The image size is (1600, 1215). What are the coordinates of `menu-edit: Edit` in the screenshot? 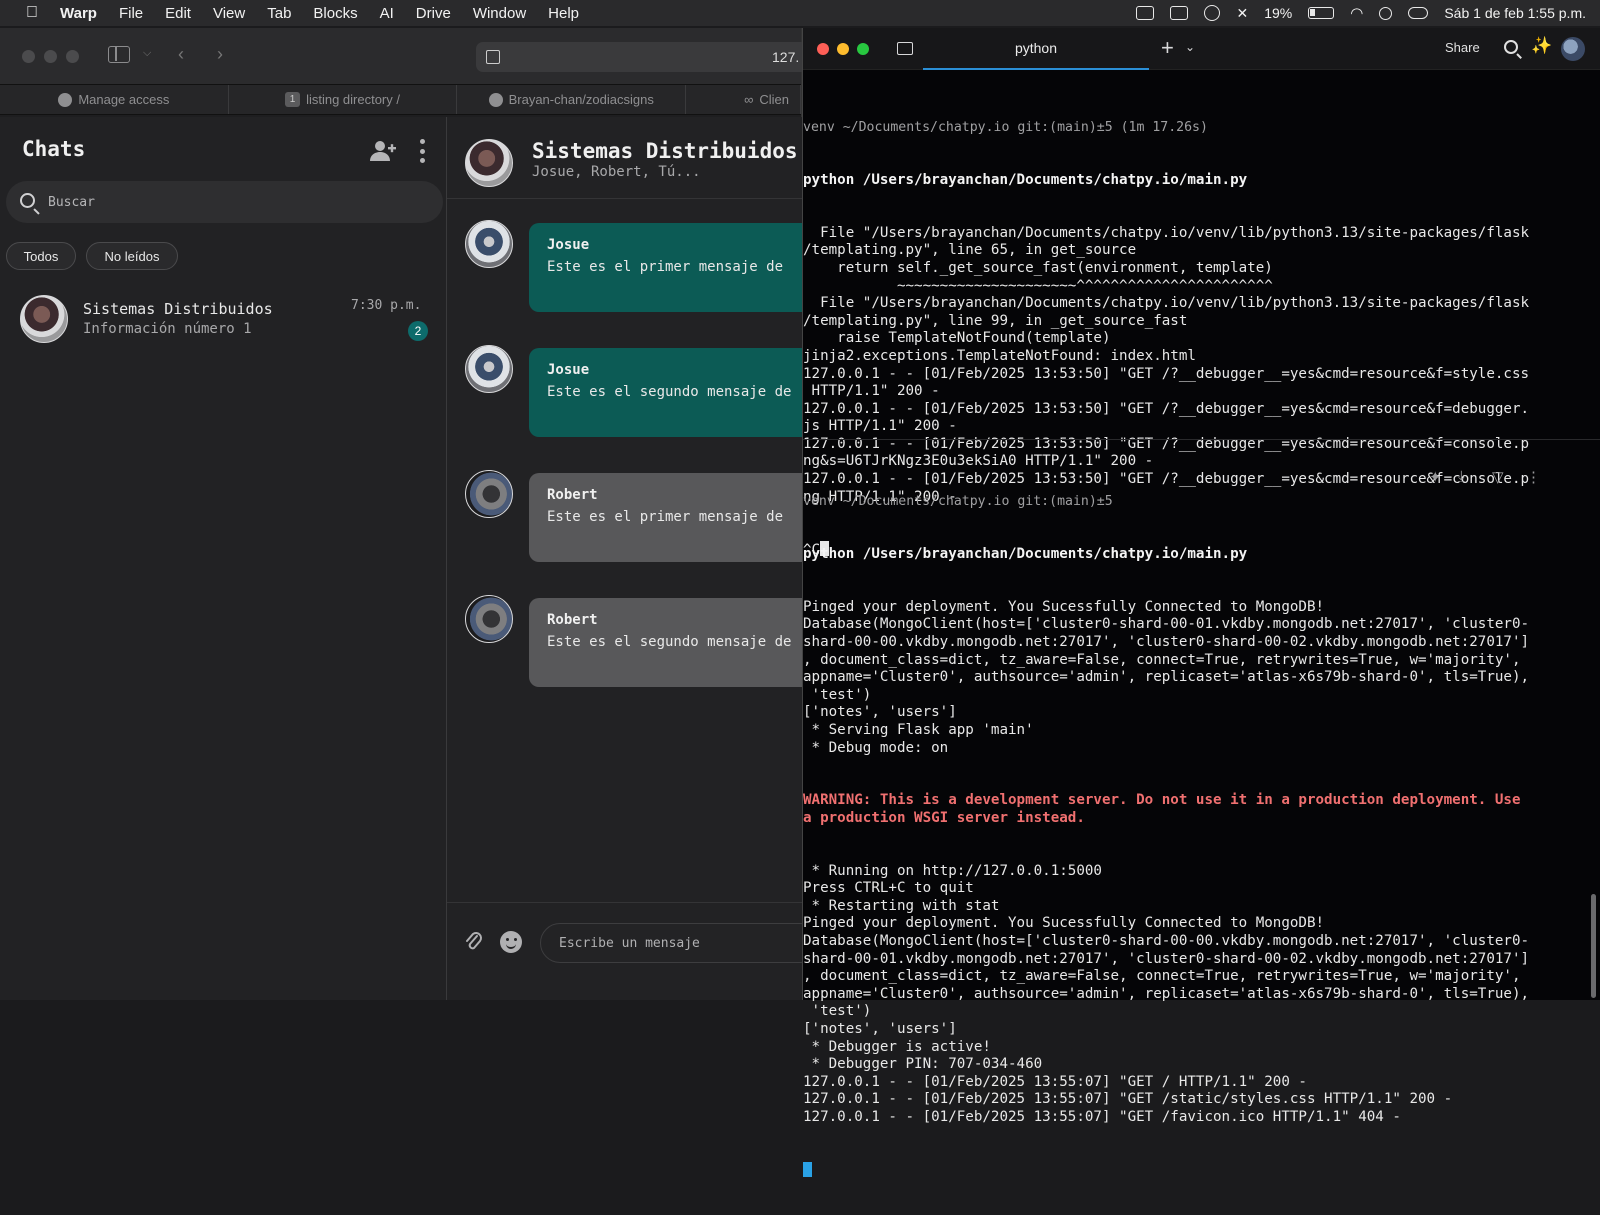 It's located at (178, 13).